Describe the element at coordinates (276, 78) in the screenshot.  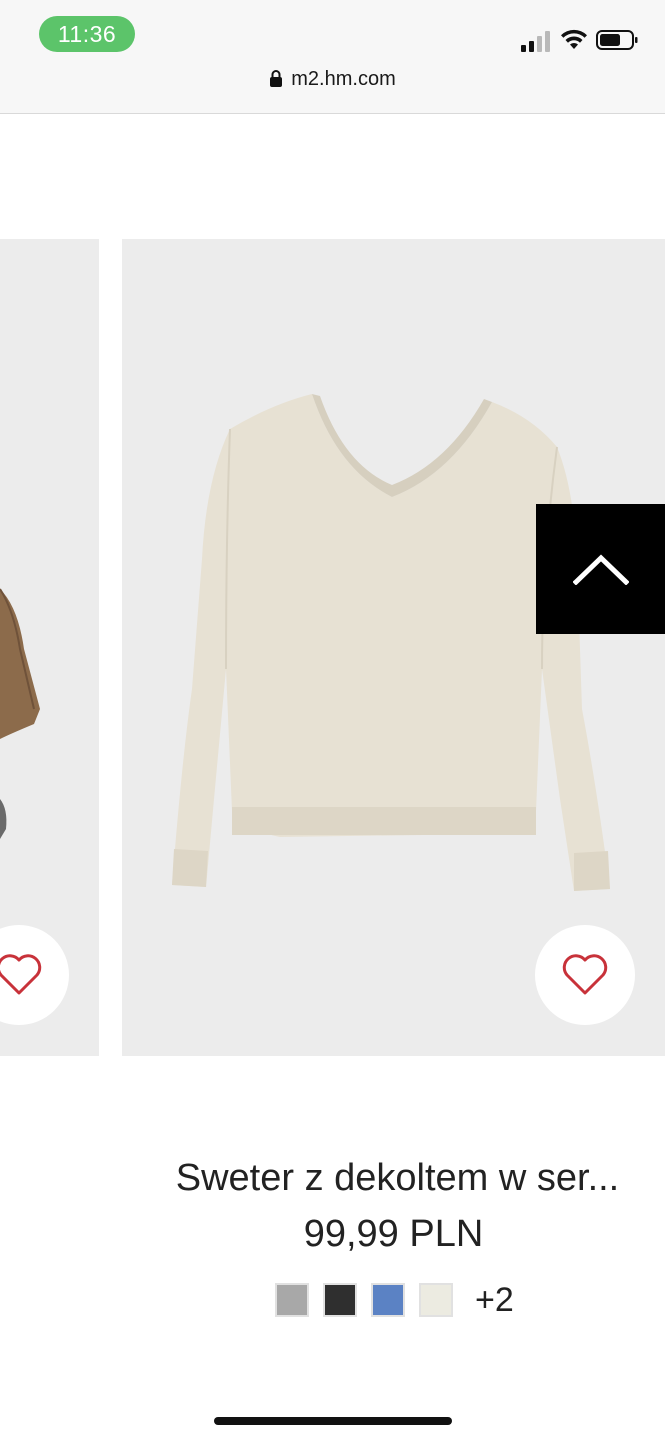
I see `lock-icon` at that location.